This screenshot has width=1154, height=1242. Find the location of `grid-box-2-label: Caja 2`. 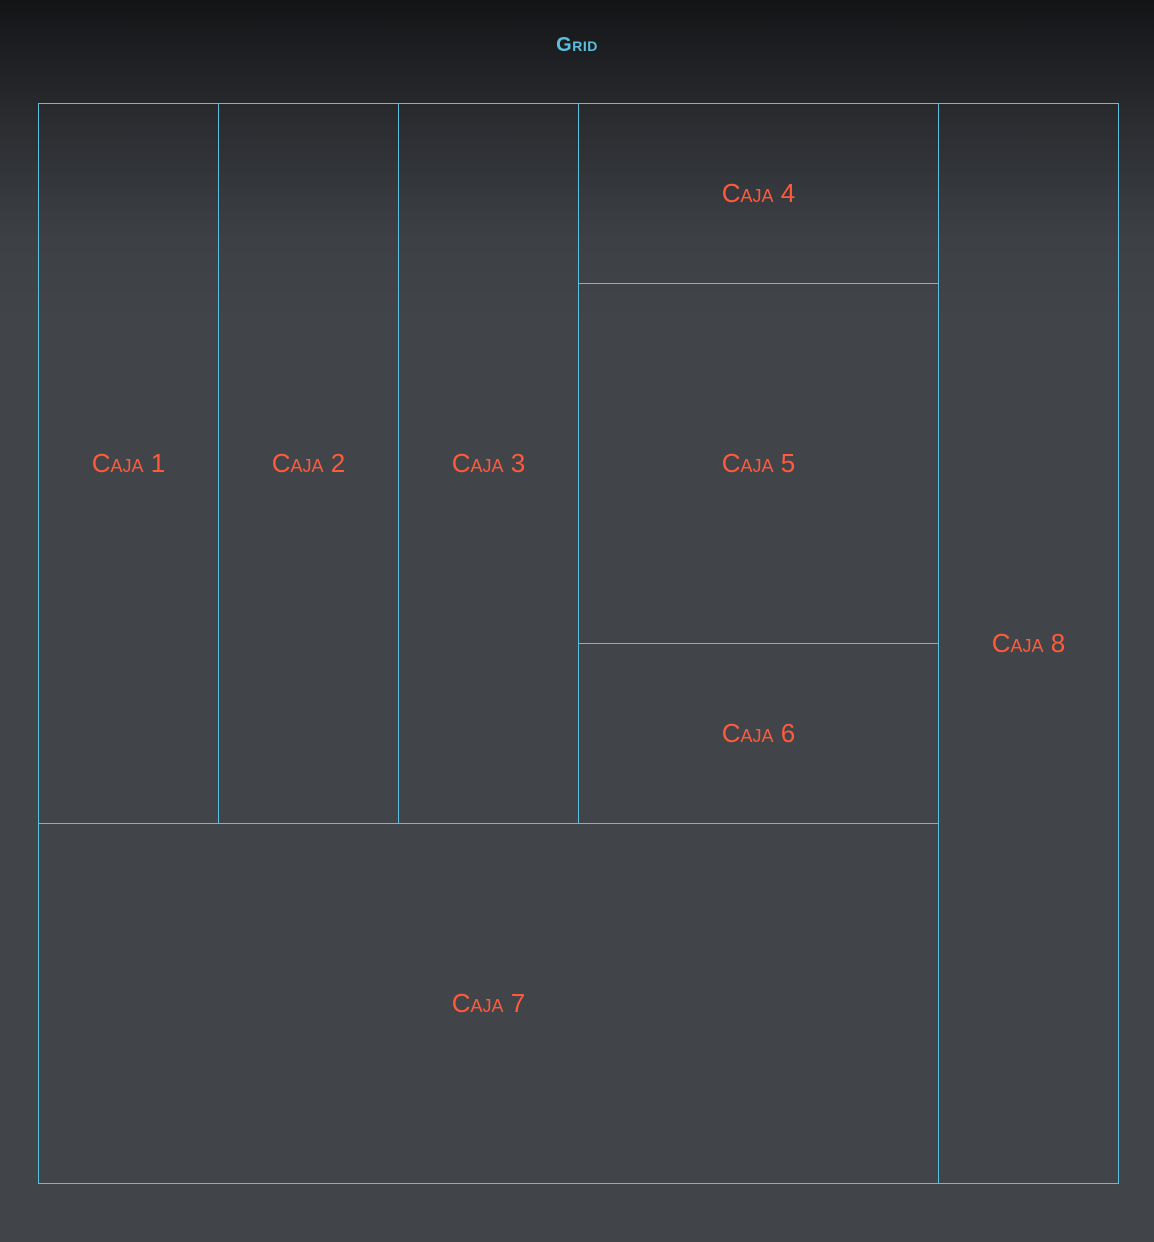

grid-box-2-label: Caja 2 is located at coordinates (308, 463).